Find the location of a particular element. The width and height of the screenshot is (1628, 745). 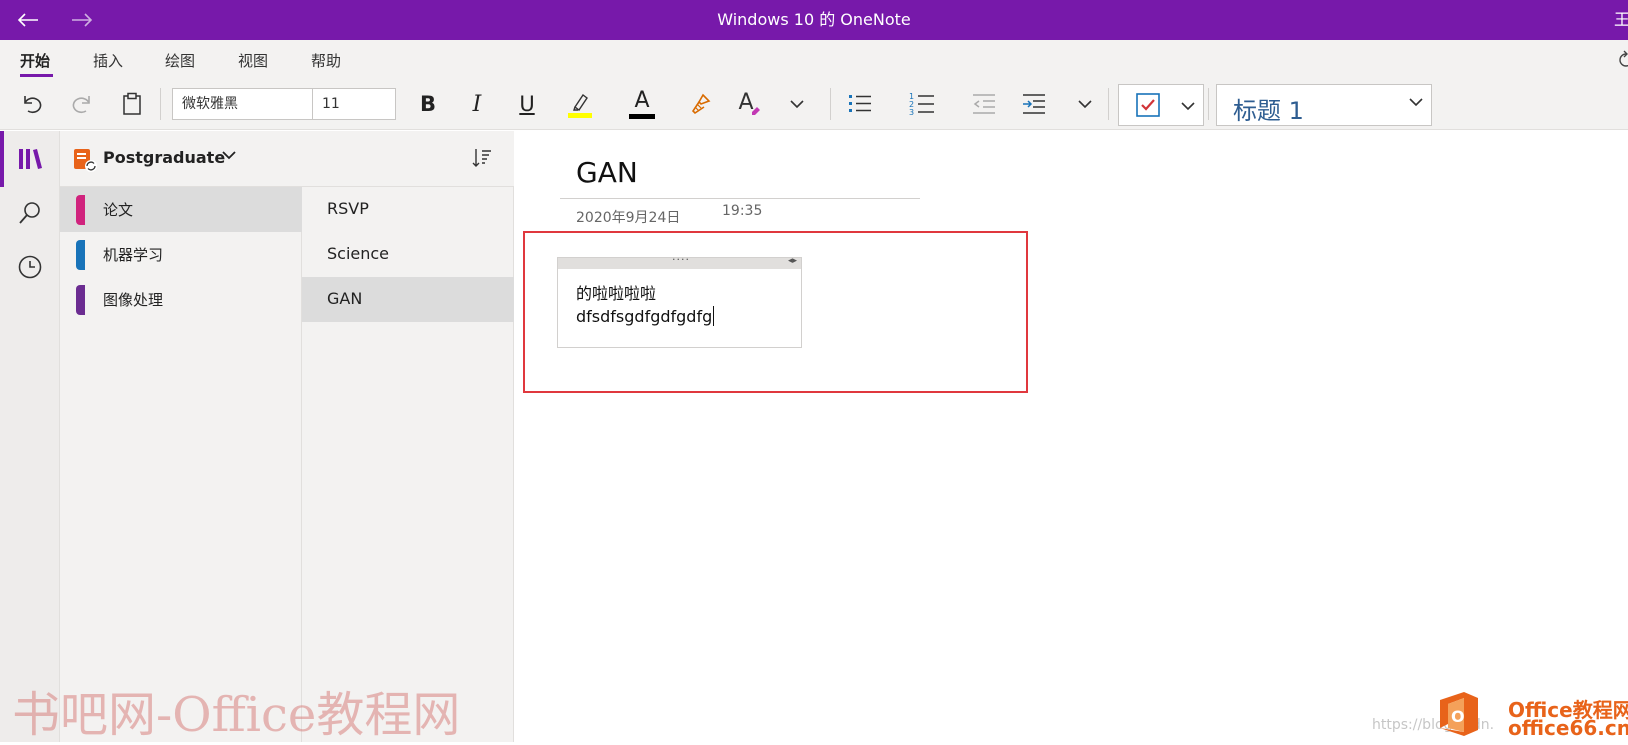

redo-icon is located at coordinates (81, 105).